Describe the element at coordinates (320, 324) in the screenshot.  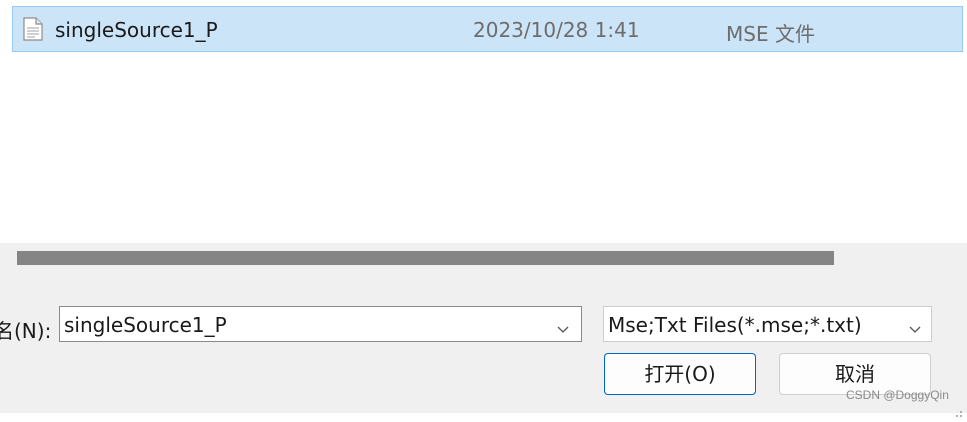
I see `filename-input: singleSource1_P` at that location.